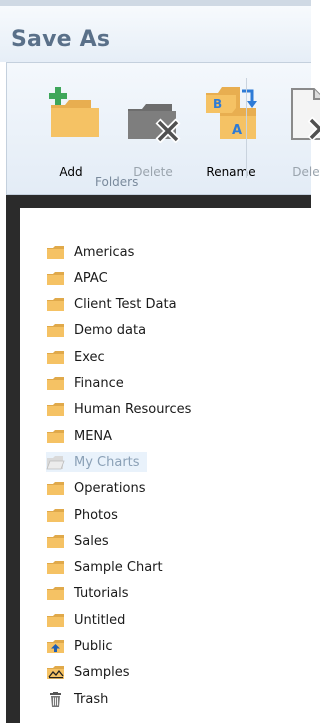  Describe the element at coordinates (57, 133) in the screenshot. I see `add-folder-button: Add` at that location.